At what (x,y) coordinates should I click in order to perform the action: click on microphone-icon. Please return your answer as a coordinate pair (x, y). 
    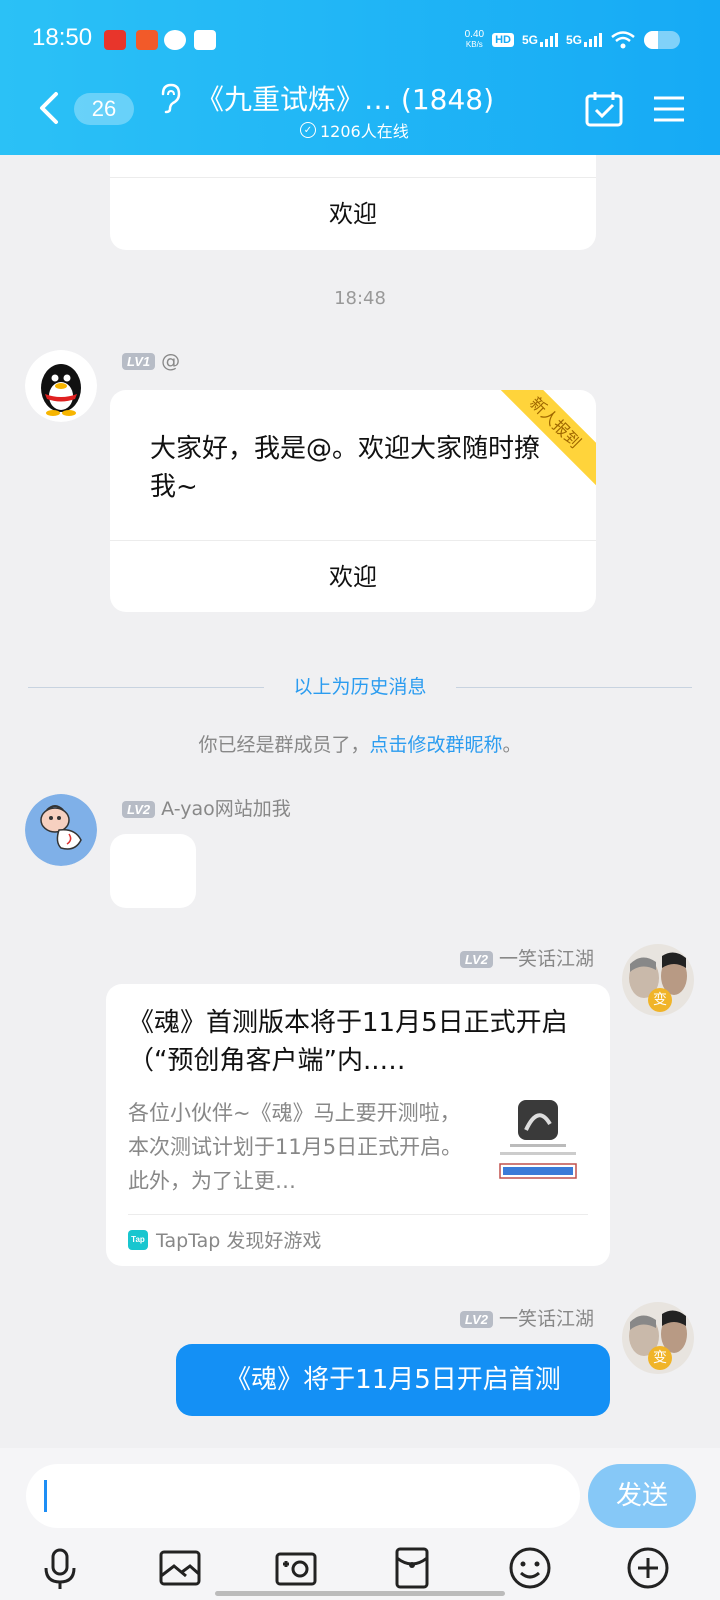
    Looking at the image, I should click on (60, 1568).